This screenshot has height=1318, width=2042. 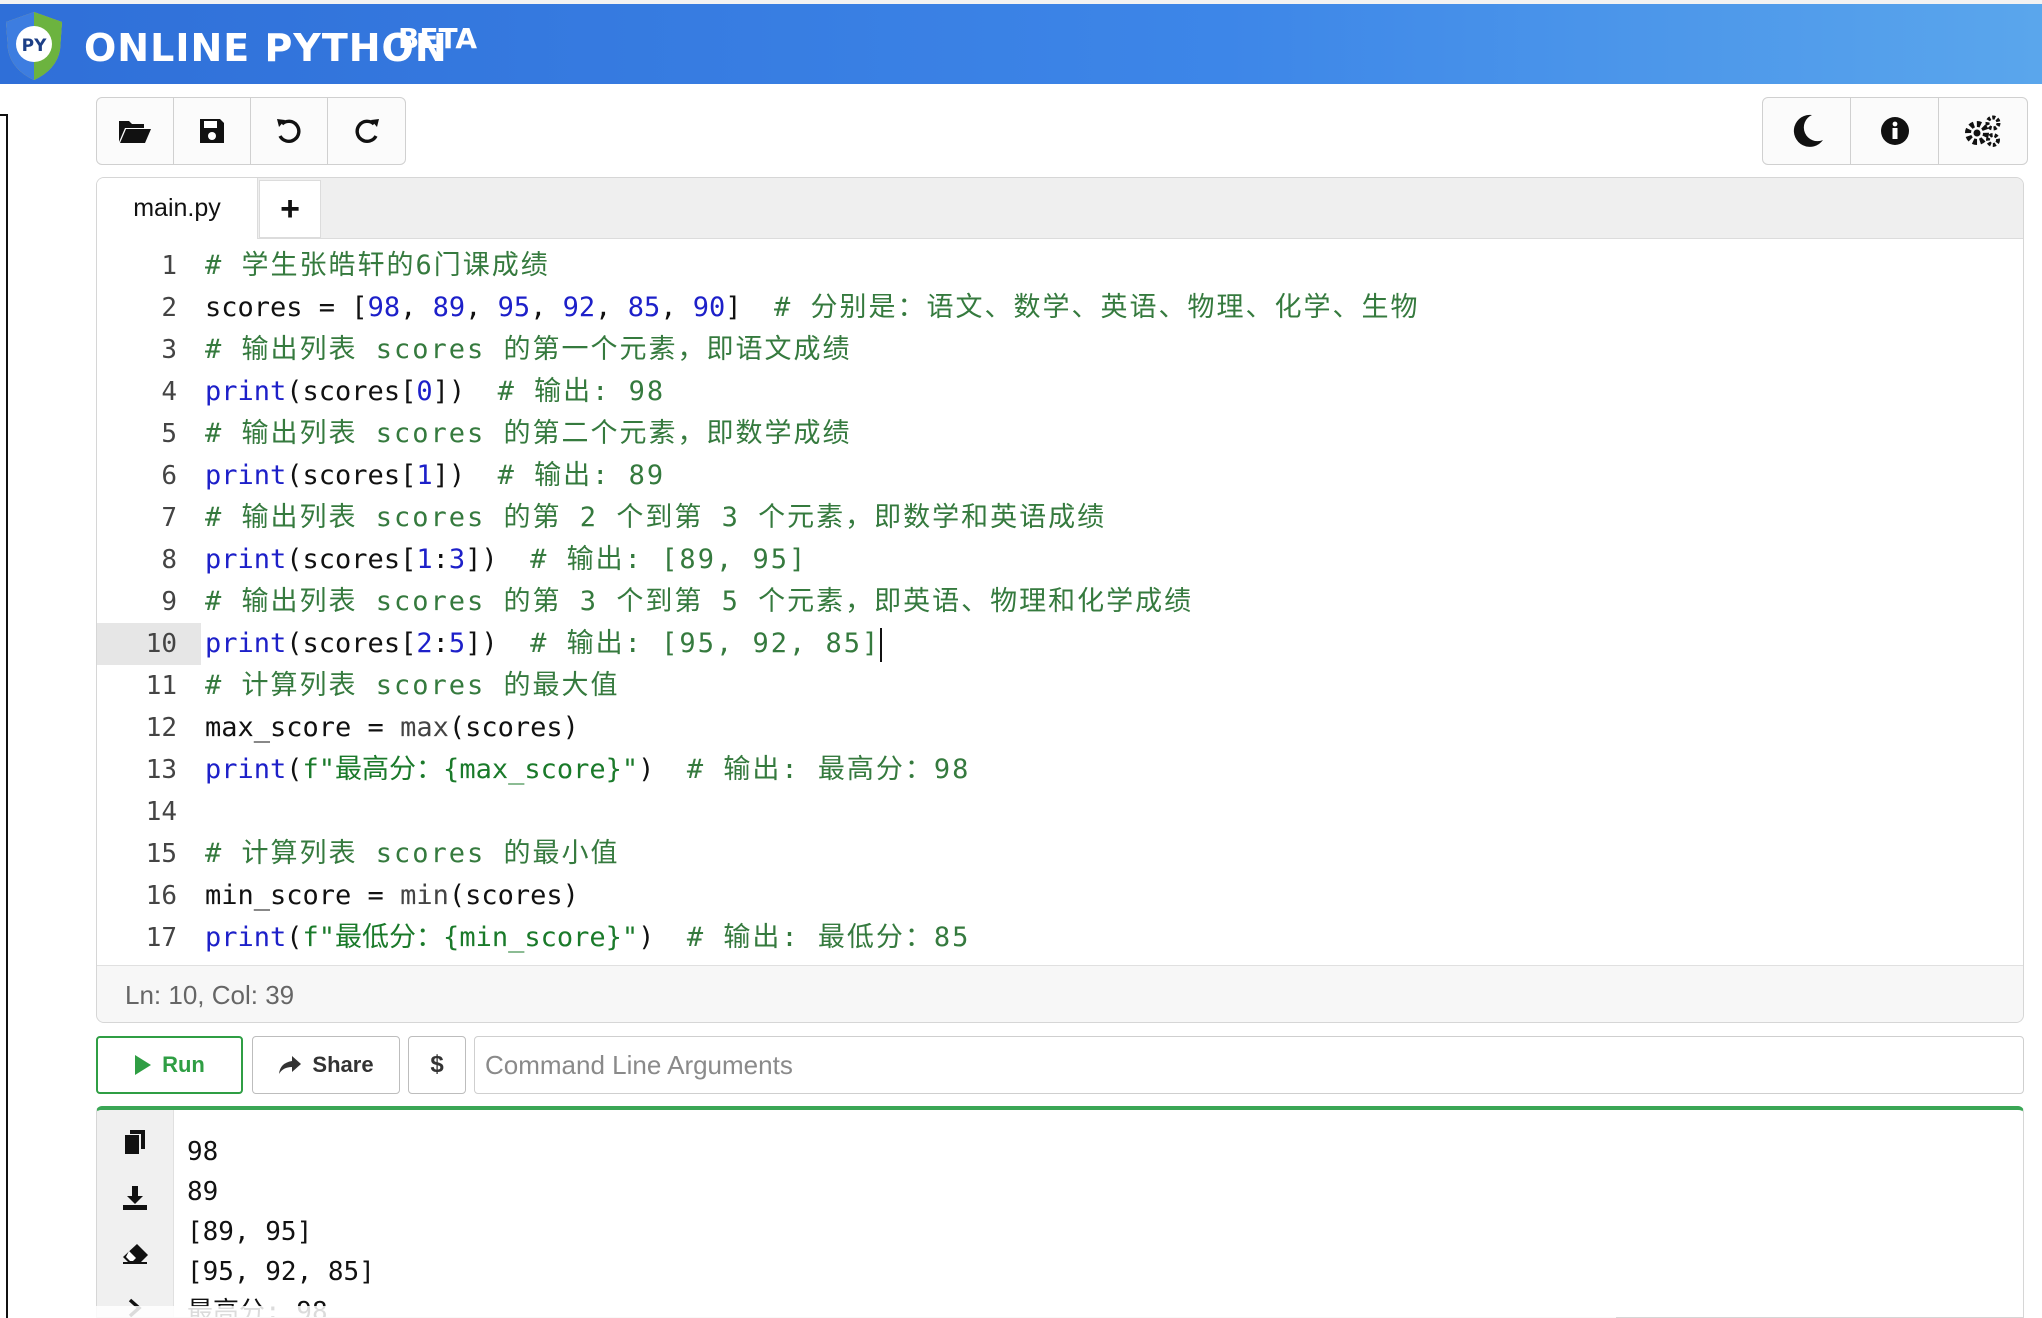 I want to click on code-text: # 输出列表 scores 的第 3 个到第 5 个元素，即英语、物理和化学成绩, so click(x=699, y=601).